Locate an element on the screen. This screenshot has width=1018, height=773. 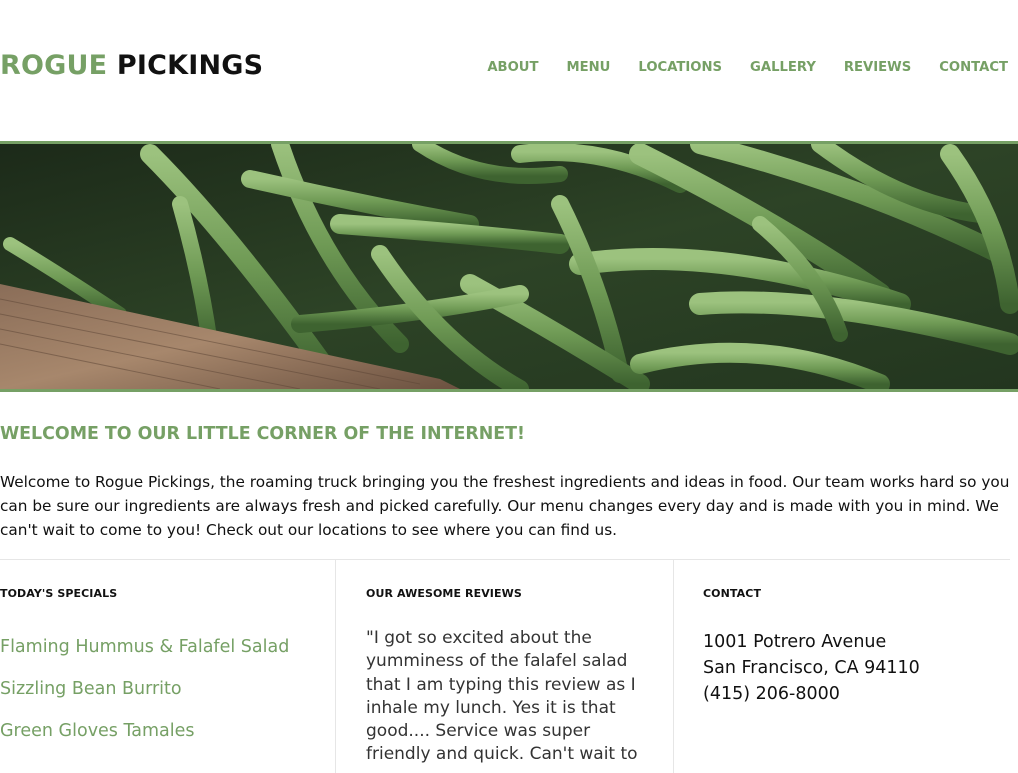
nav-item-menu: MENU is located at coordinates (589, 67).